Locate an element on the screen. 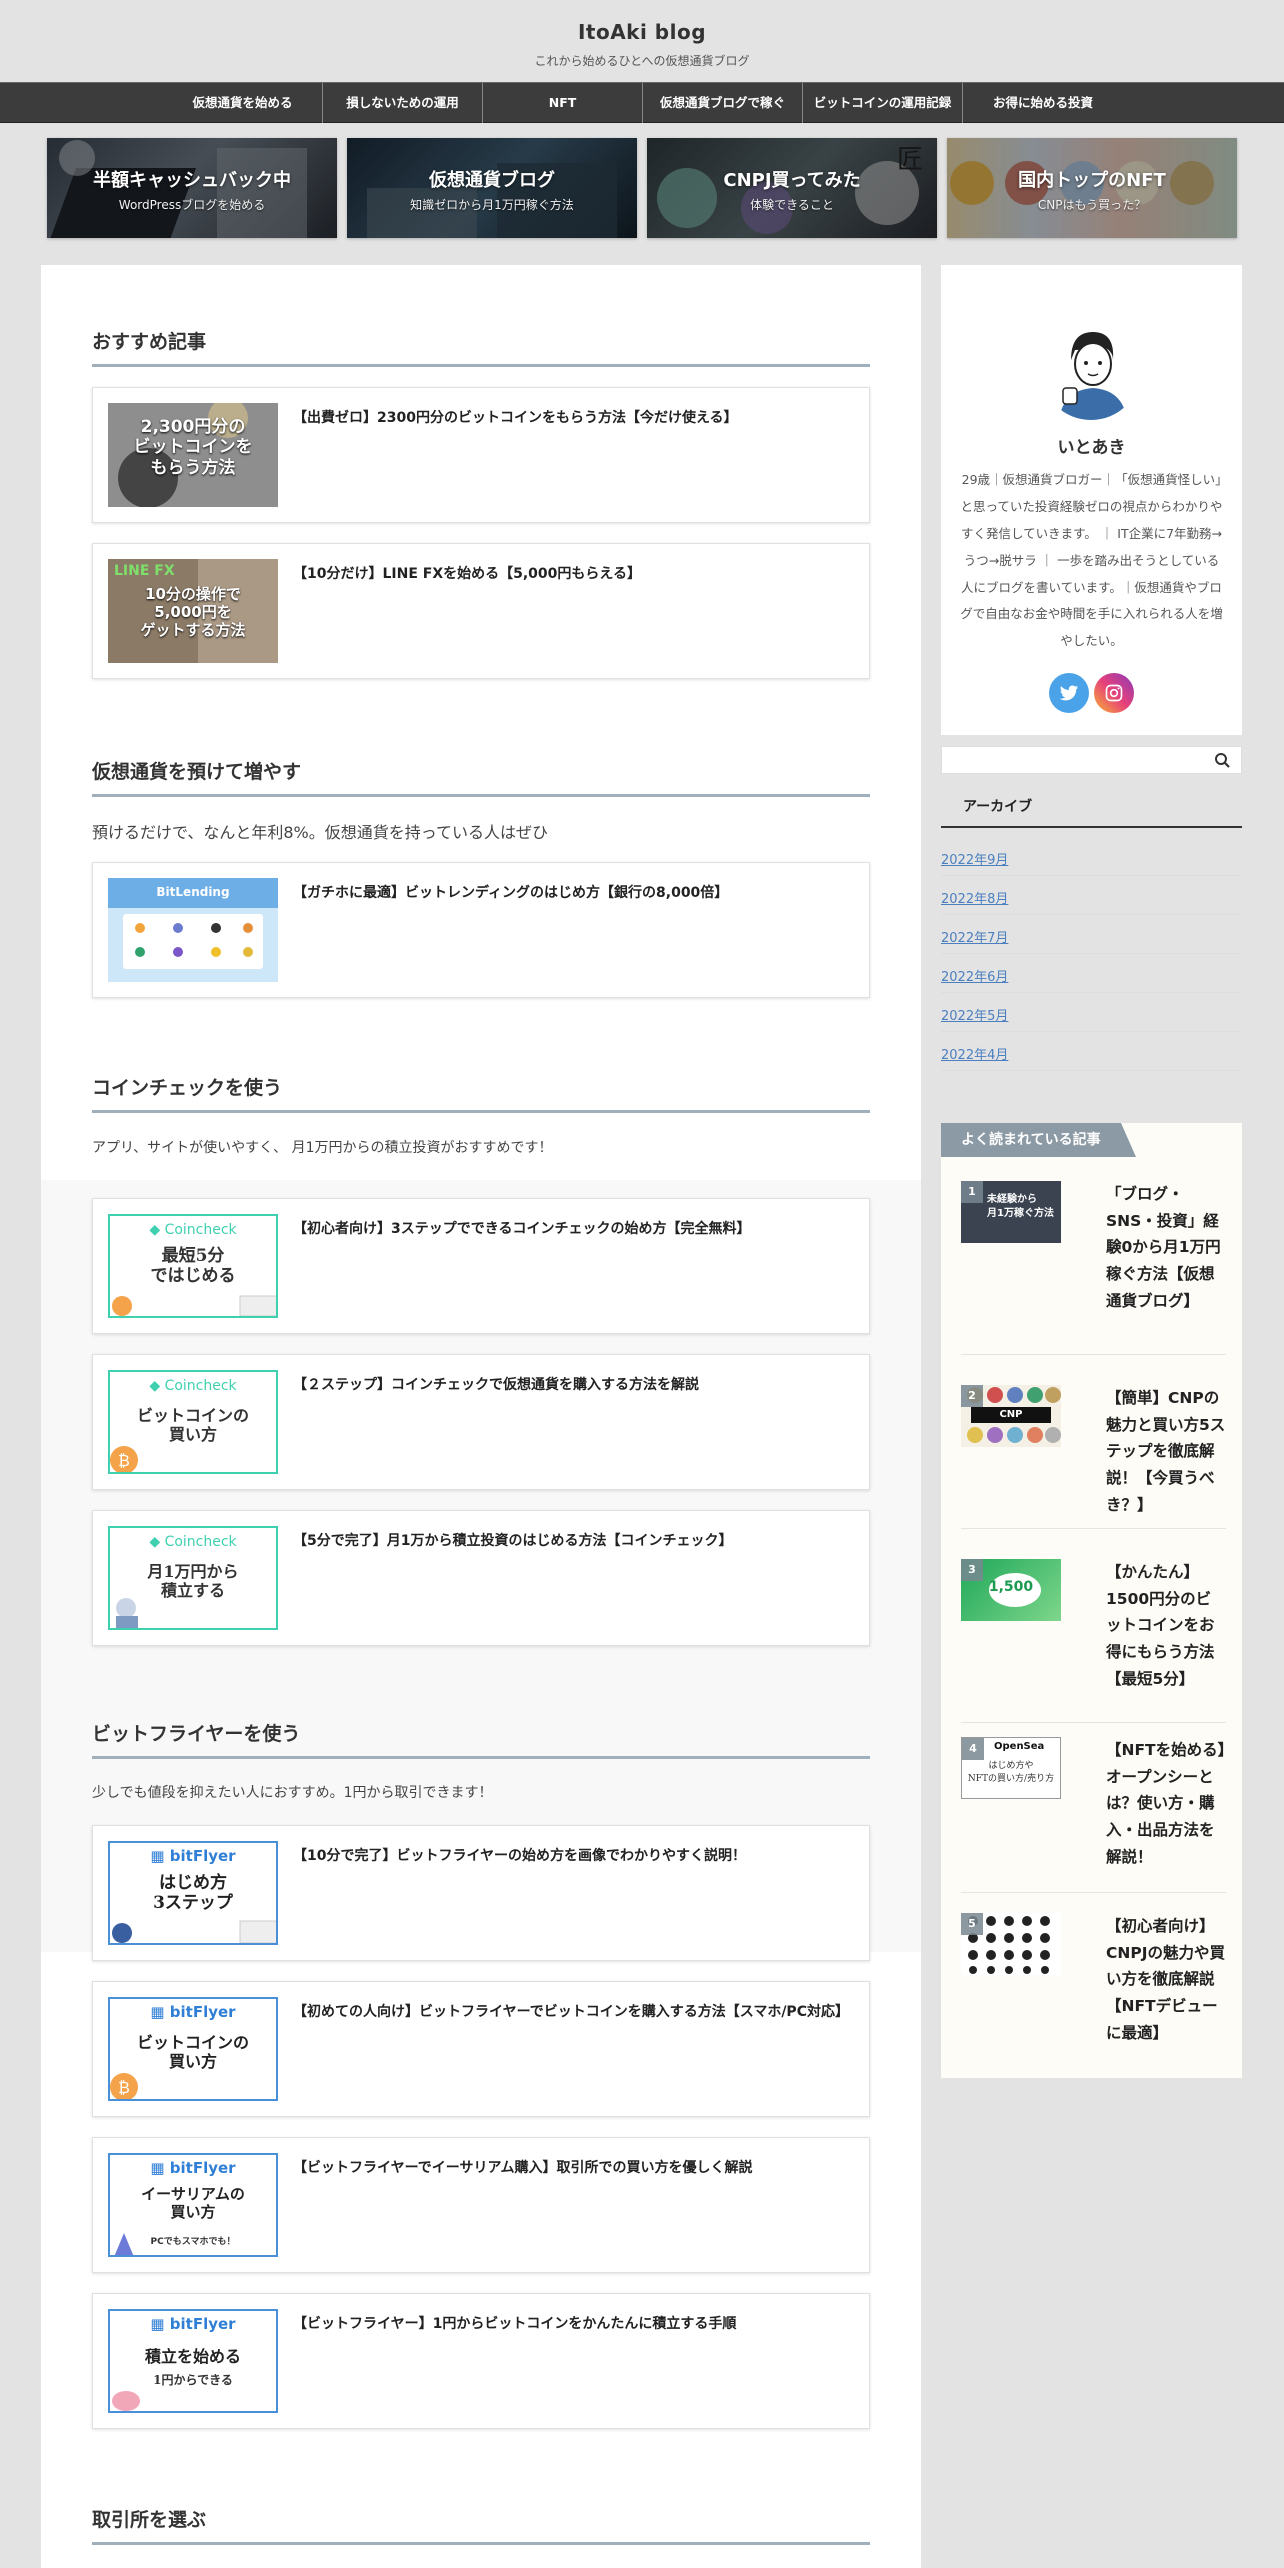  blog-card-title: 【ビットフライヤーでイーサリアム購入】取引所での買い方を優しく解説 is located at coordinates (523, 2168).